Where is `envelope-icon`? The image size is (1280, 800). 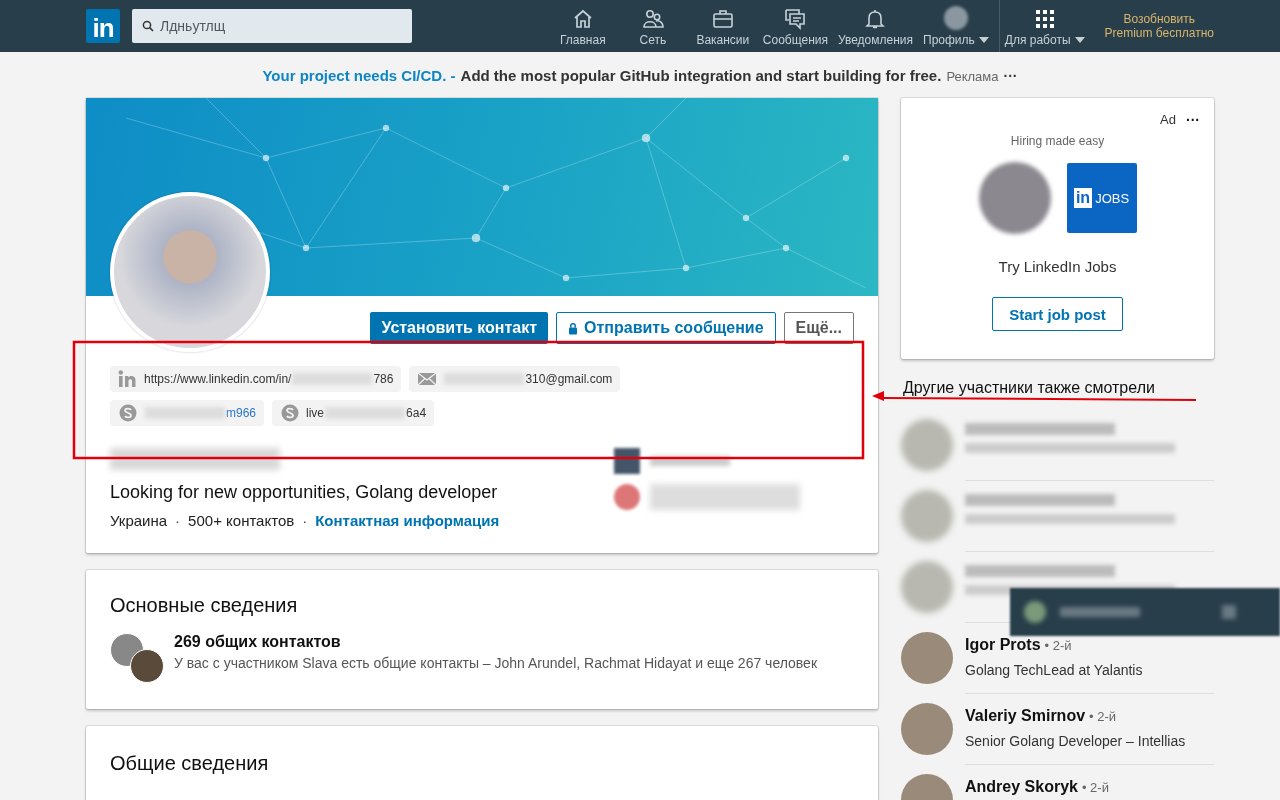 envelope-icon is located at coordinates (427, 379).